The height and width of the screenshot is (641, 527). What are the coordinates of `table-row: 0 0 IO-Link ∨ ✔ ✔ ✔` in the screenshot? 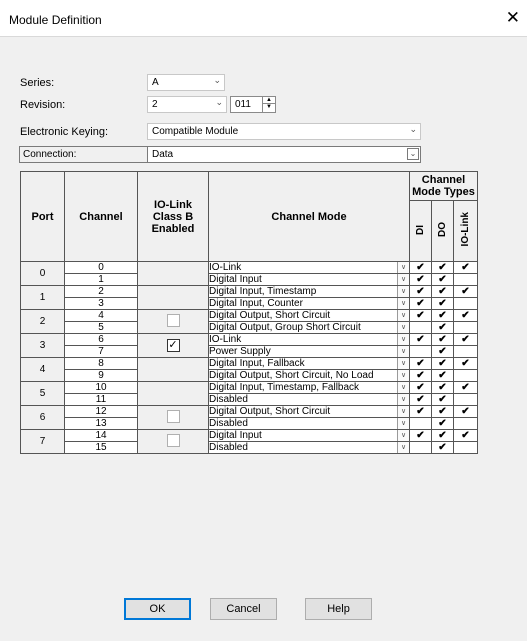 It's located at (249, 273).